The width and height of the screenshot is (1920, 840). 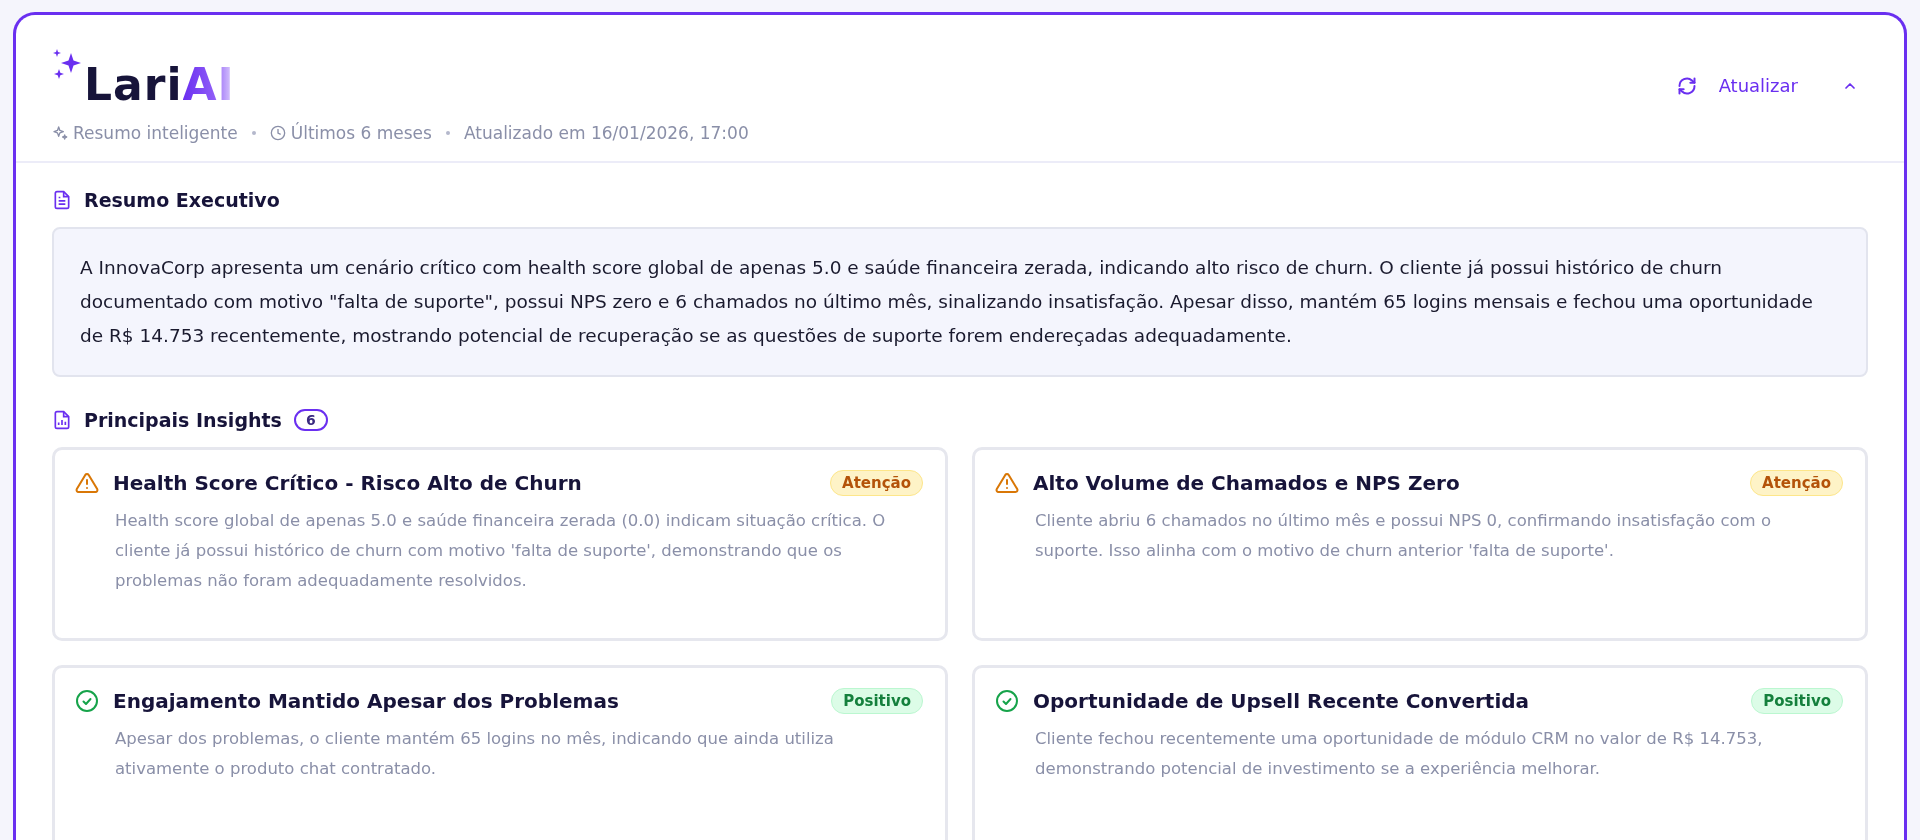 What do you see at coordinates (1403, 536) in the screenshot?
I see `insight-text: Cliente abriu 6 chamados no último mês e possui NPS 0, confirmando insatisfação com o suporte. Isso alinha com o motivo de churn anterior 'falta de suporte'.` at bounding box center [1403, 536].